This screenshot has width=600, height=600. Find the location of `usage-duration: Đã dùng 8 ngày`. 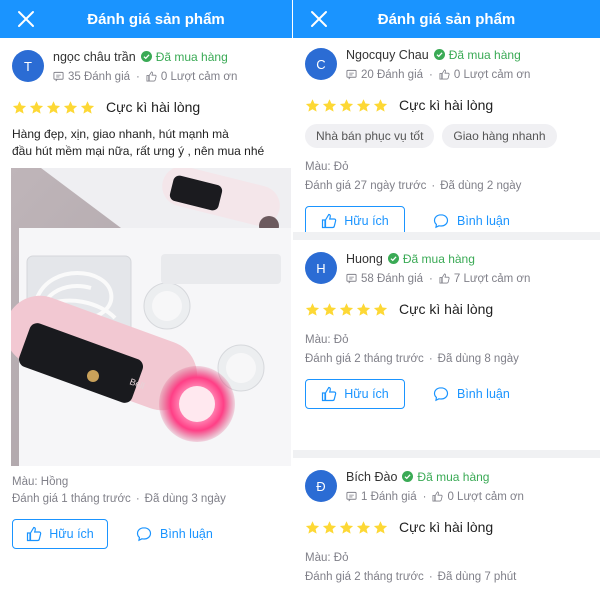

usage-duration: Đã dùng 8 ngày is located at coordinates (478, 359).